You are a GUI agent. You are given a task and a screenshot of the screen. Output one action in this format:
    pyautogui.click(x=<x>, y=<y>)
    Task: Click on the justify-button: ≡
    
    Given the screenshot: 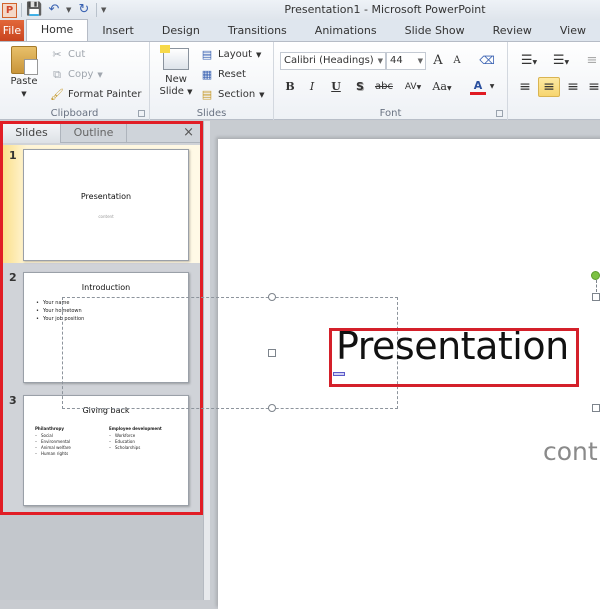 What is the action you would take?
    pyautogui.click(x=593, y=87)
    